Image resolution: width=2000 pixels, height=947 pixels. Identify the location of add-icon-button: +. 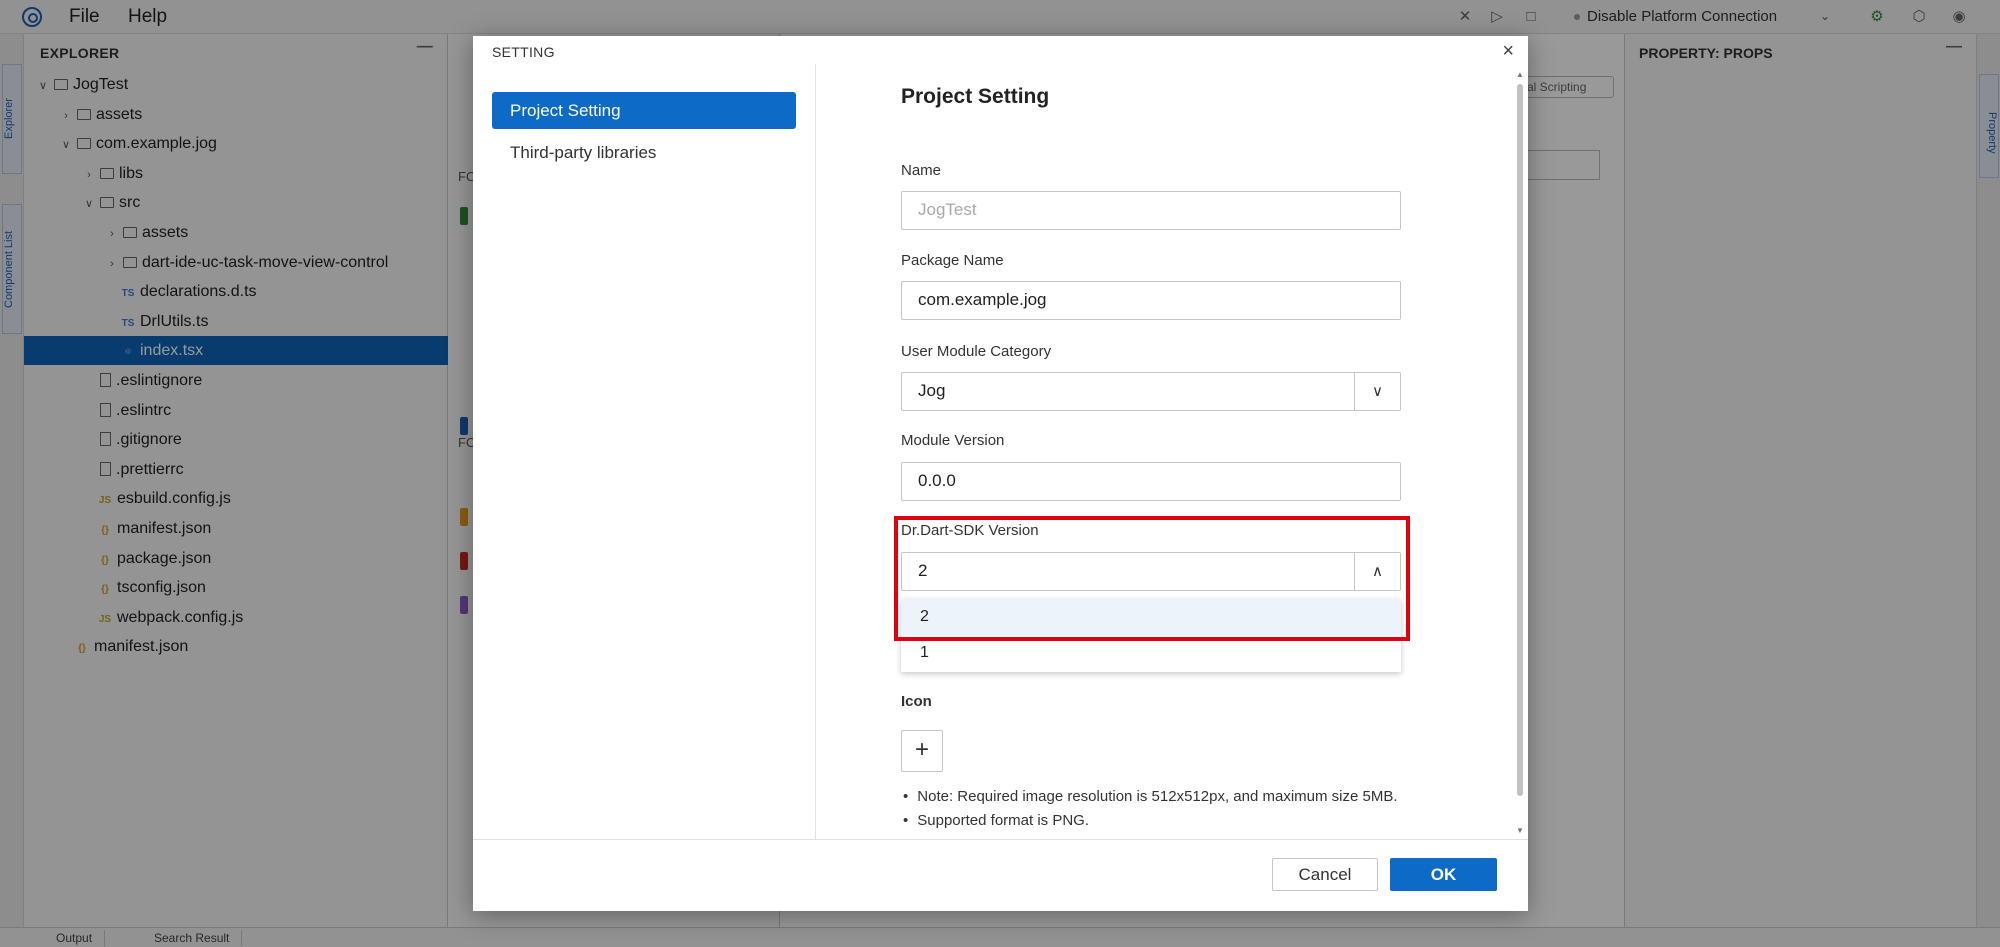
(922, 751).